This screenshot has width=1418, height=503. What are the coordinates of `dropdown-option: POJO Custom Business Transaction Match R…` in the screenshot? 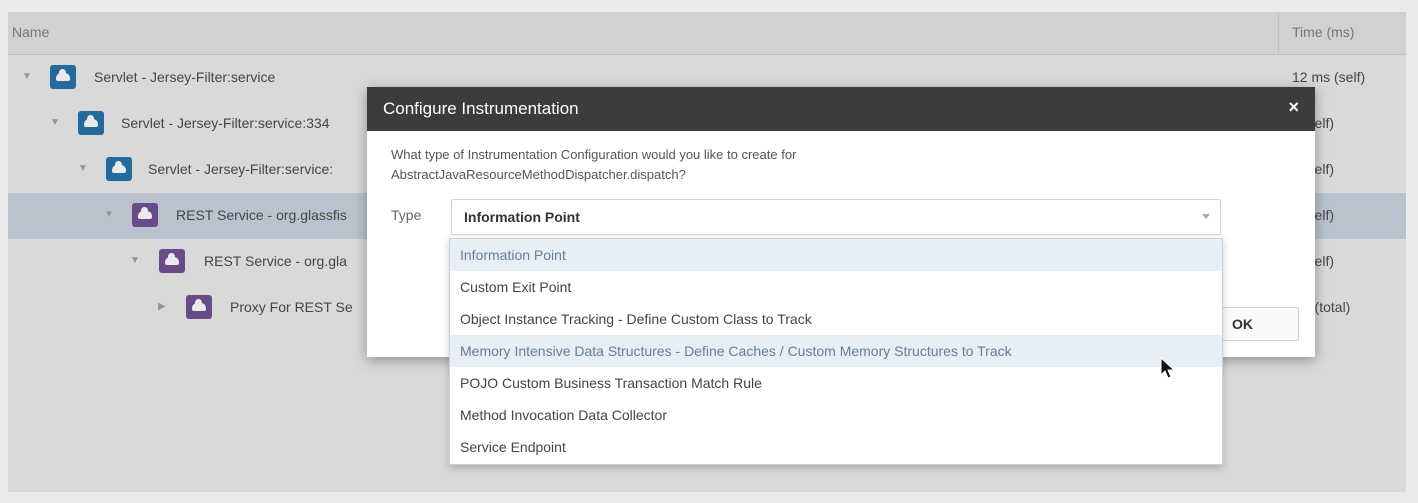 It's located at (836, 383).